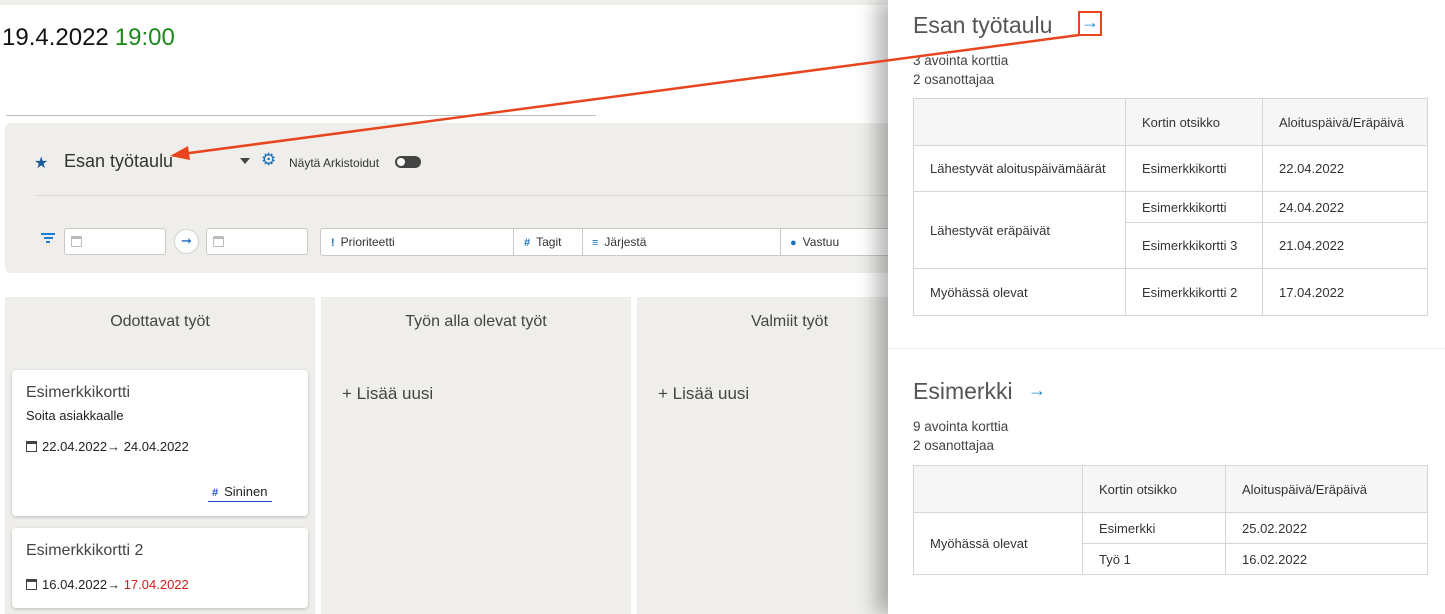  What do you see at coordinates (85, 550) in the screenshot?
I see `card-title: Esimerkkikortti 2` at bounding box center [85, 550].